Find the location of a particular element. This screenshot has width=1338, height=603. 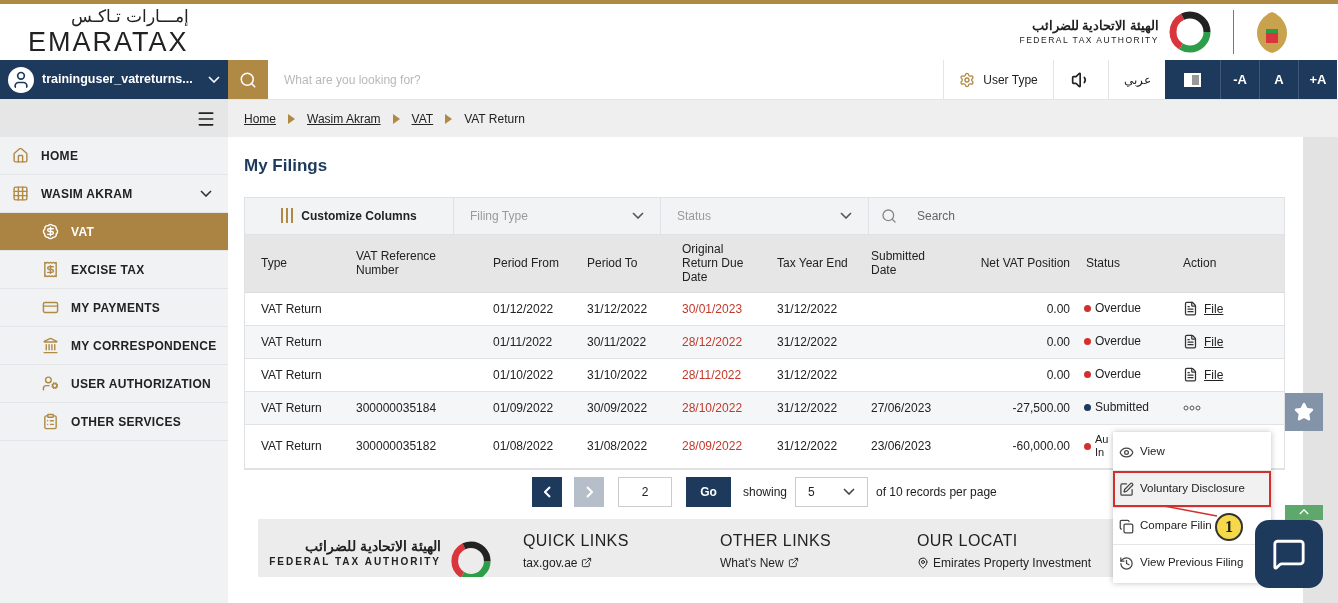

per-page-dropdown: 5 is located at coordinates (832, 491).